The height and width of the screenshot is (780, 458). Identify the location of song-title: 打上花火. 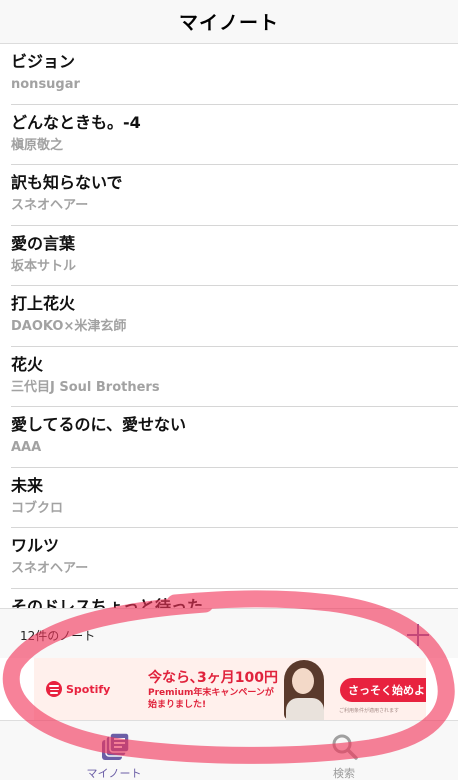
(43, 303).